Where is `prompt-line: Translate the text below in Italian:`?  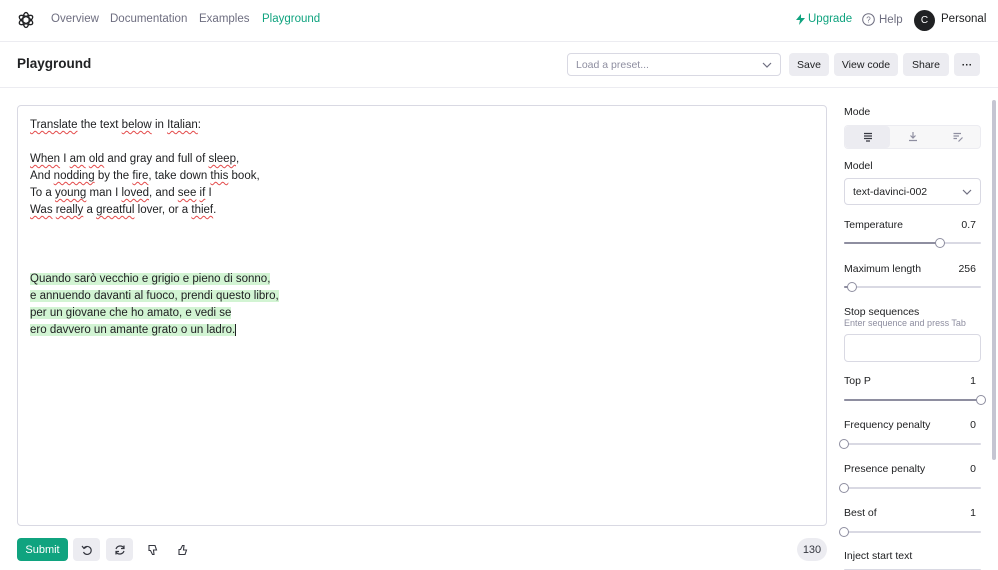 prompt-line: Translate the text below in Italian: is located at coordinates (115, 125).